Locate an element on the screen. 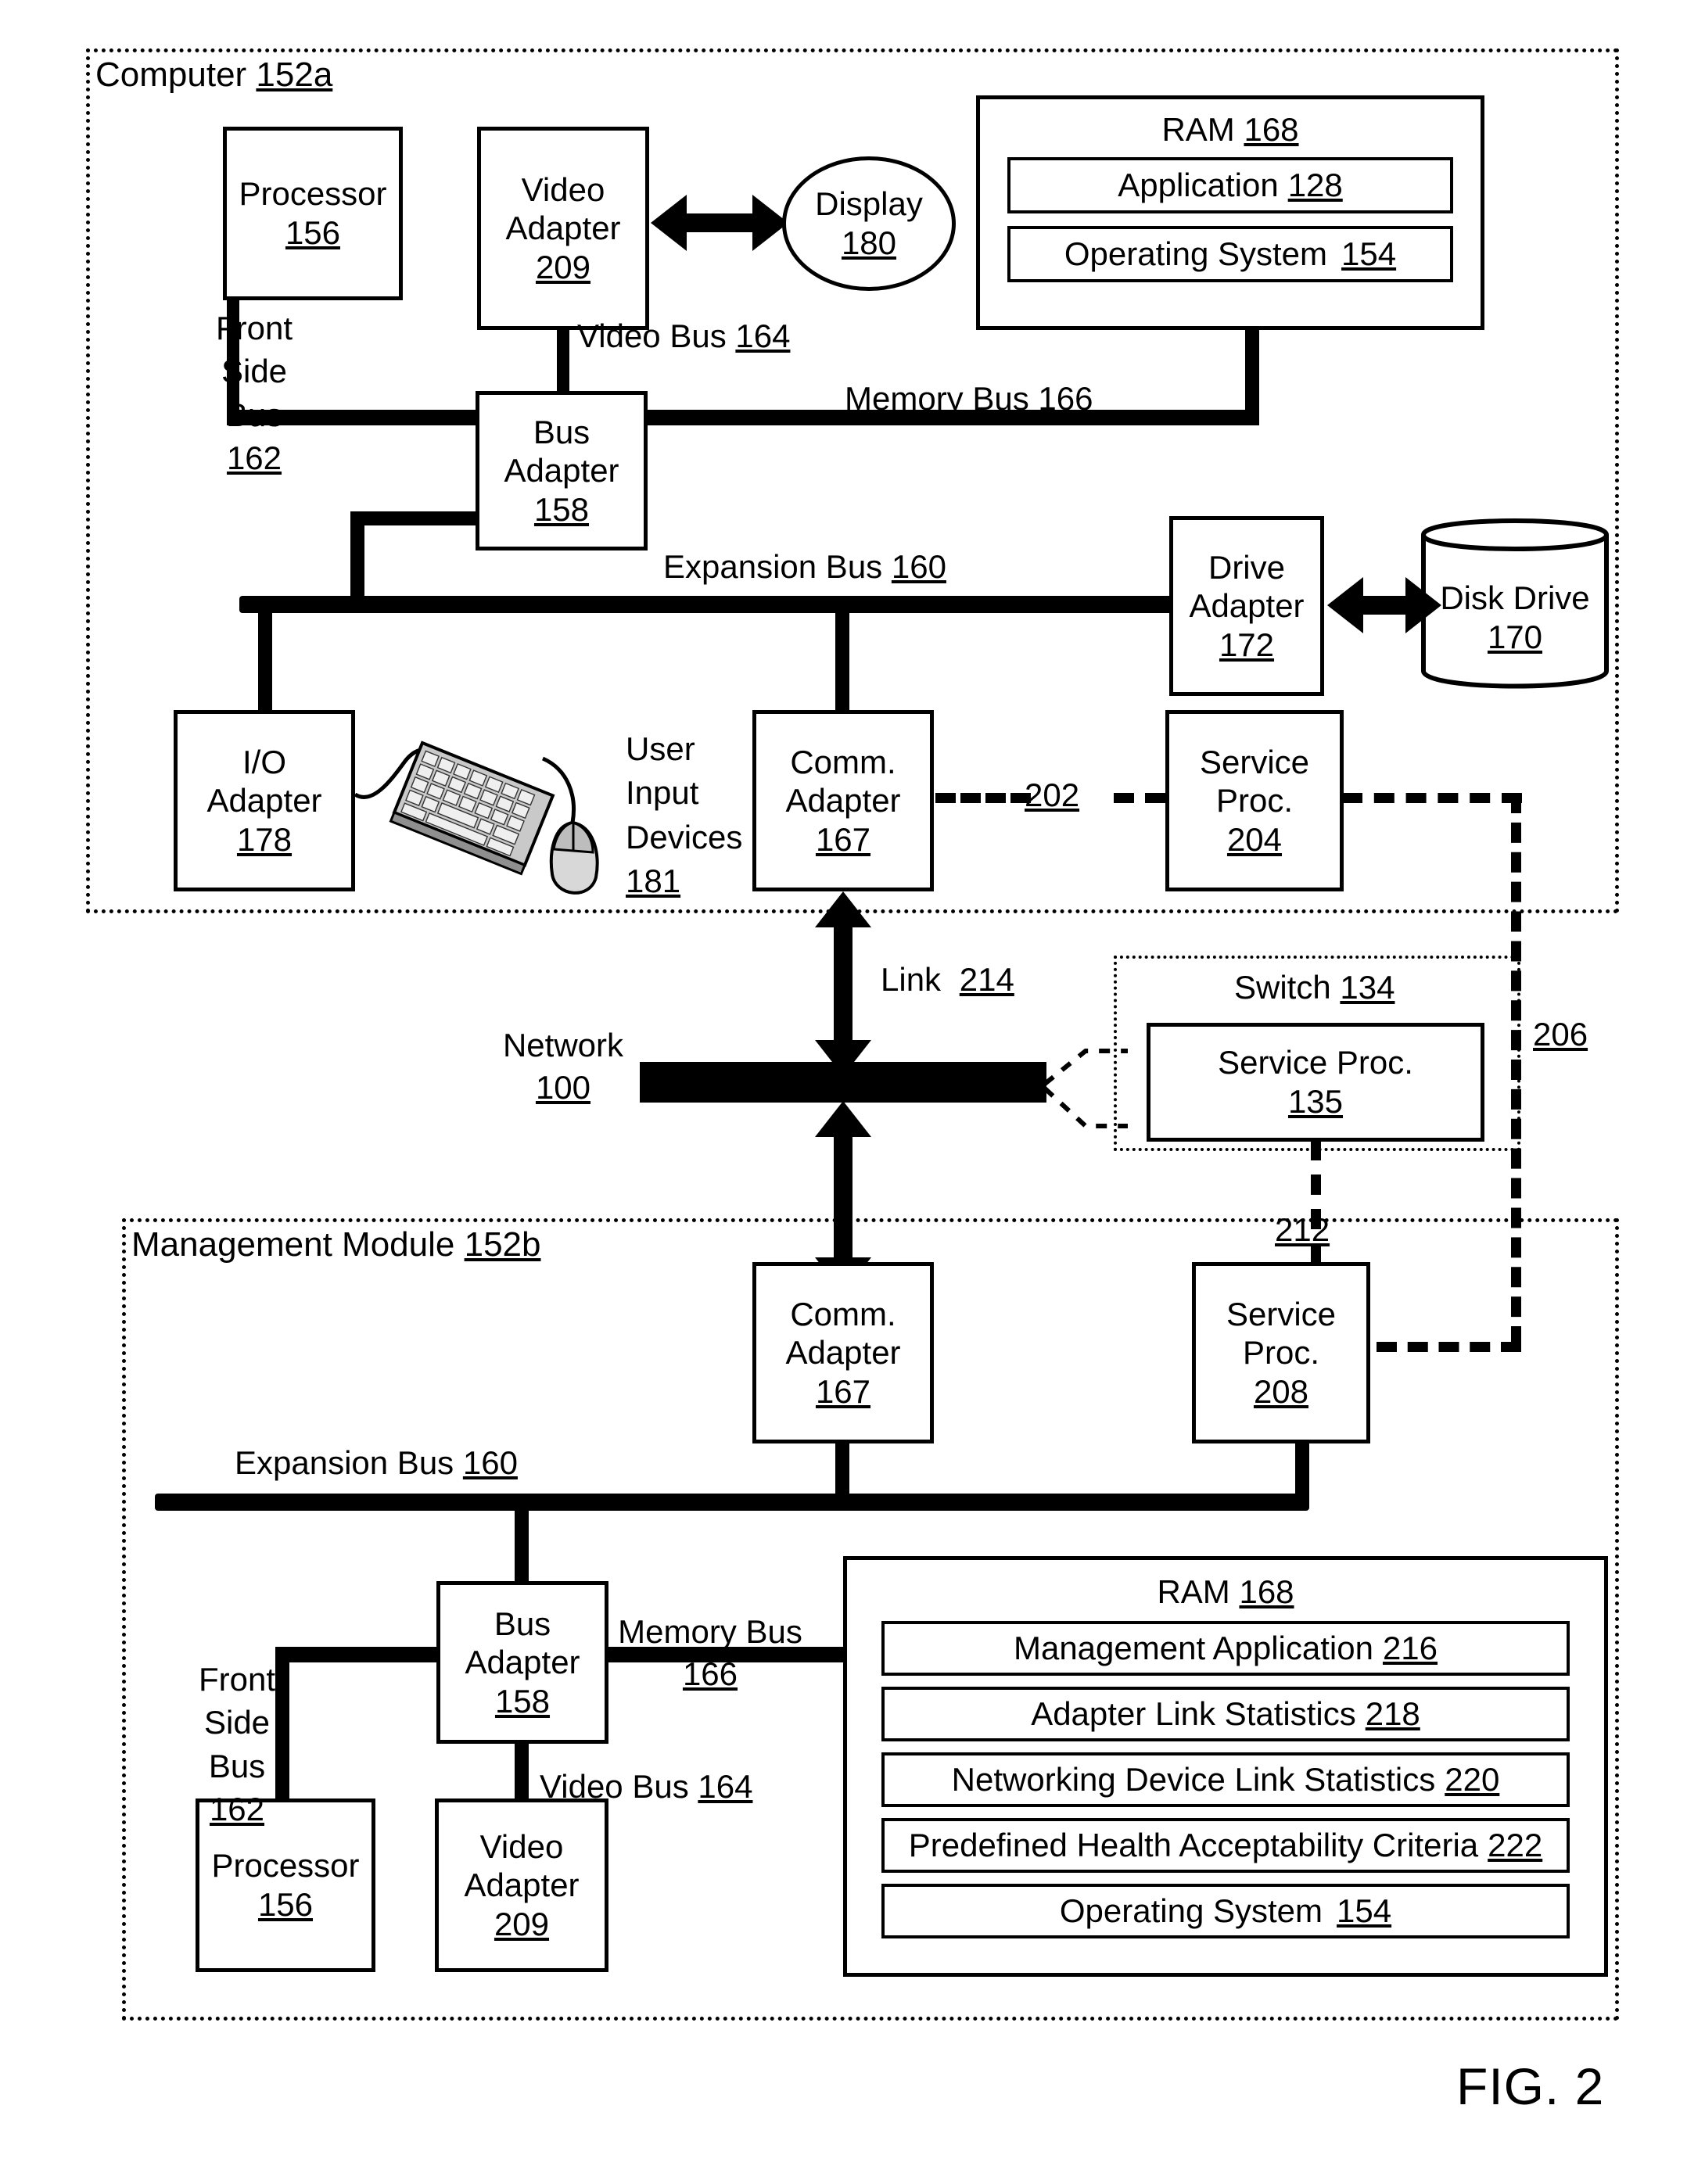 The height and width of the screenshot is (2184, 1705). link-214-lower-arrow-up is located at coordinates (843, 1119).